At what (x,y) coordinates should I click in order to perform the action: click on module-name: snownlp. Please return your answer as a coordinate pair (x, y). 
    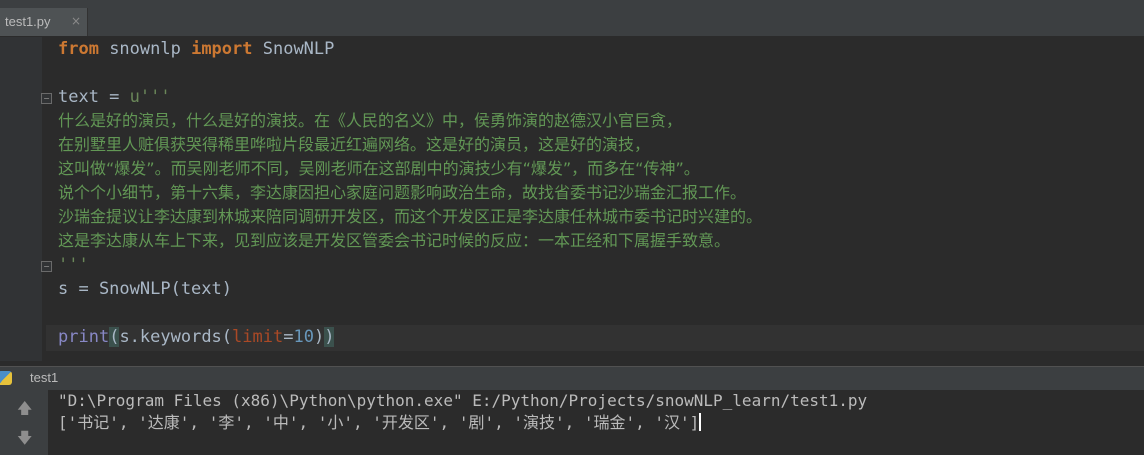
    Looking at the image, I should click on (145, 49).